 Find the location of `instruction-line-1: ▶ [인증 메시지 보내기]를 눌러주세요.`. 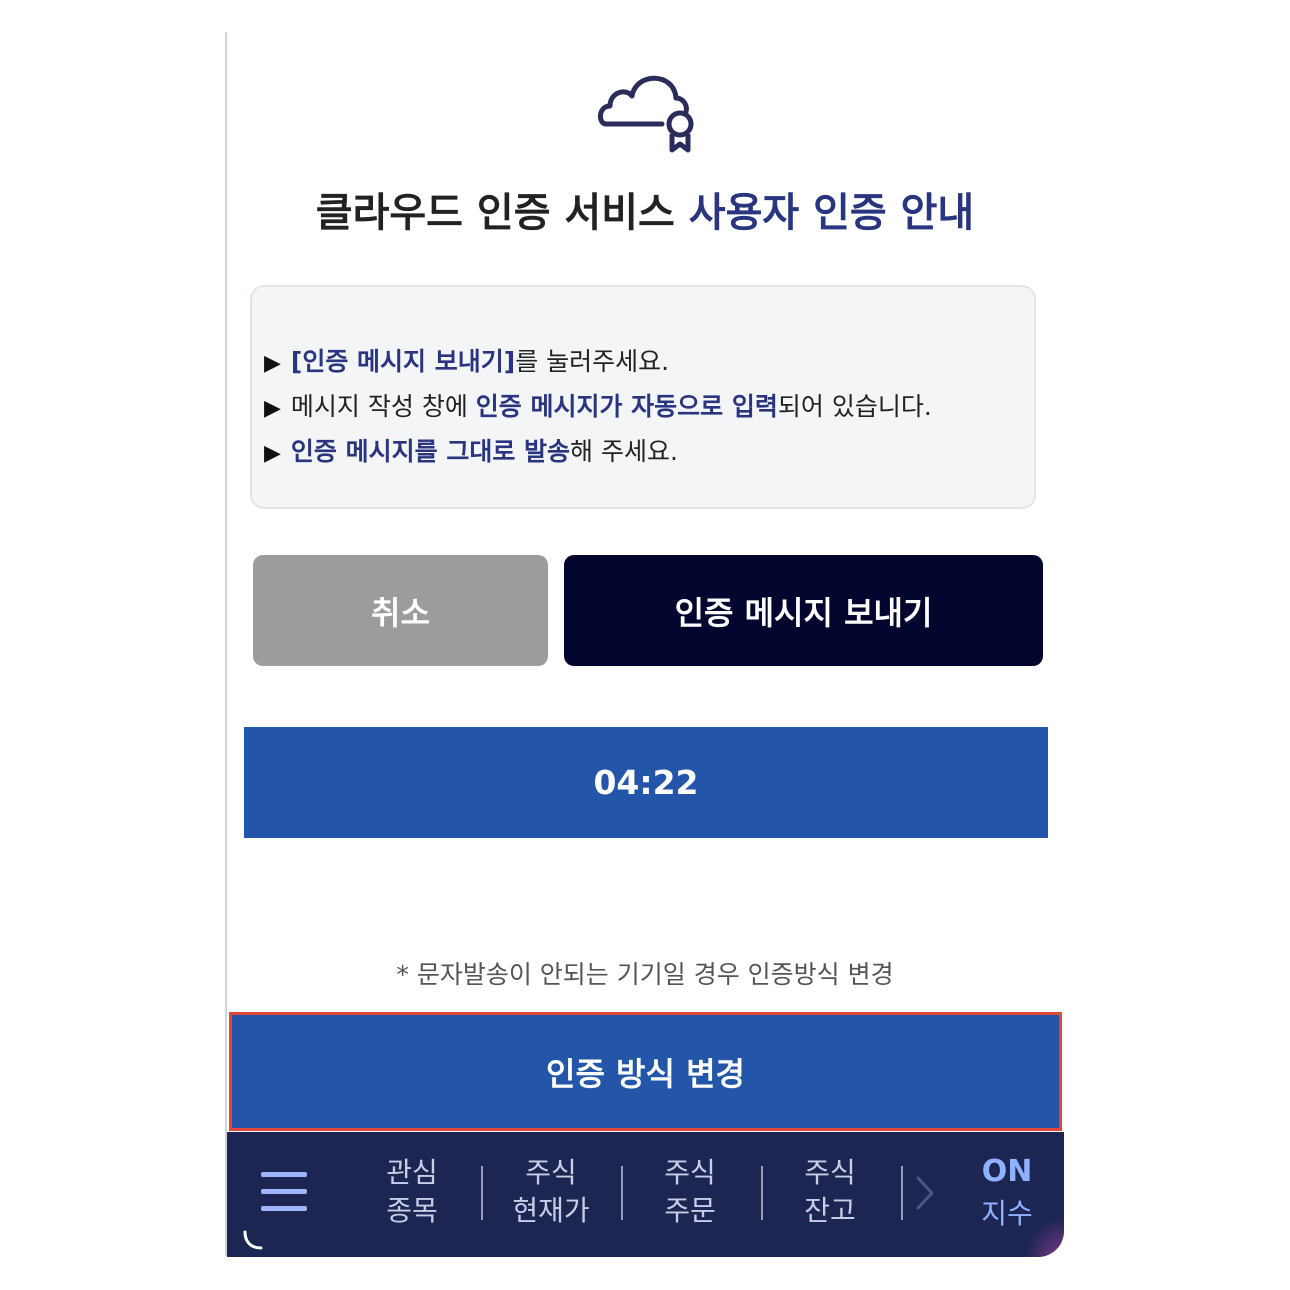

instruction-line-1: ▶ [인증 메시지 보내기]를 눌러주세요. is located at coordinates (466, 360).